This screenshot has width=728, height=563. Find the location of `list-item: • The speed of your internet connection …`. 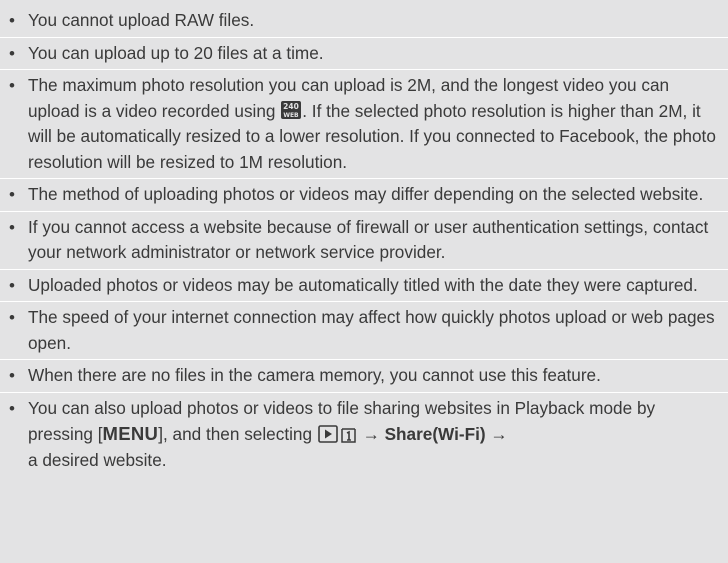

list-item: • The speed of your internet connection … is located at coordinates (364, 330).